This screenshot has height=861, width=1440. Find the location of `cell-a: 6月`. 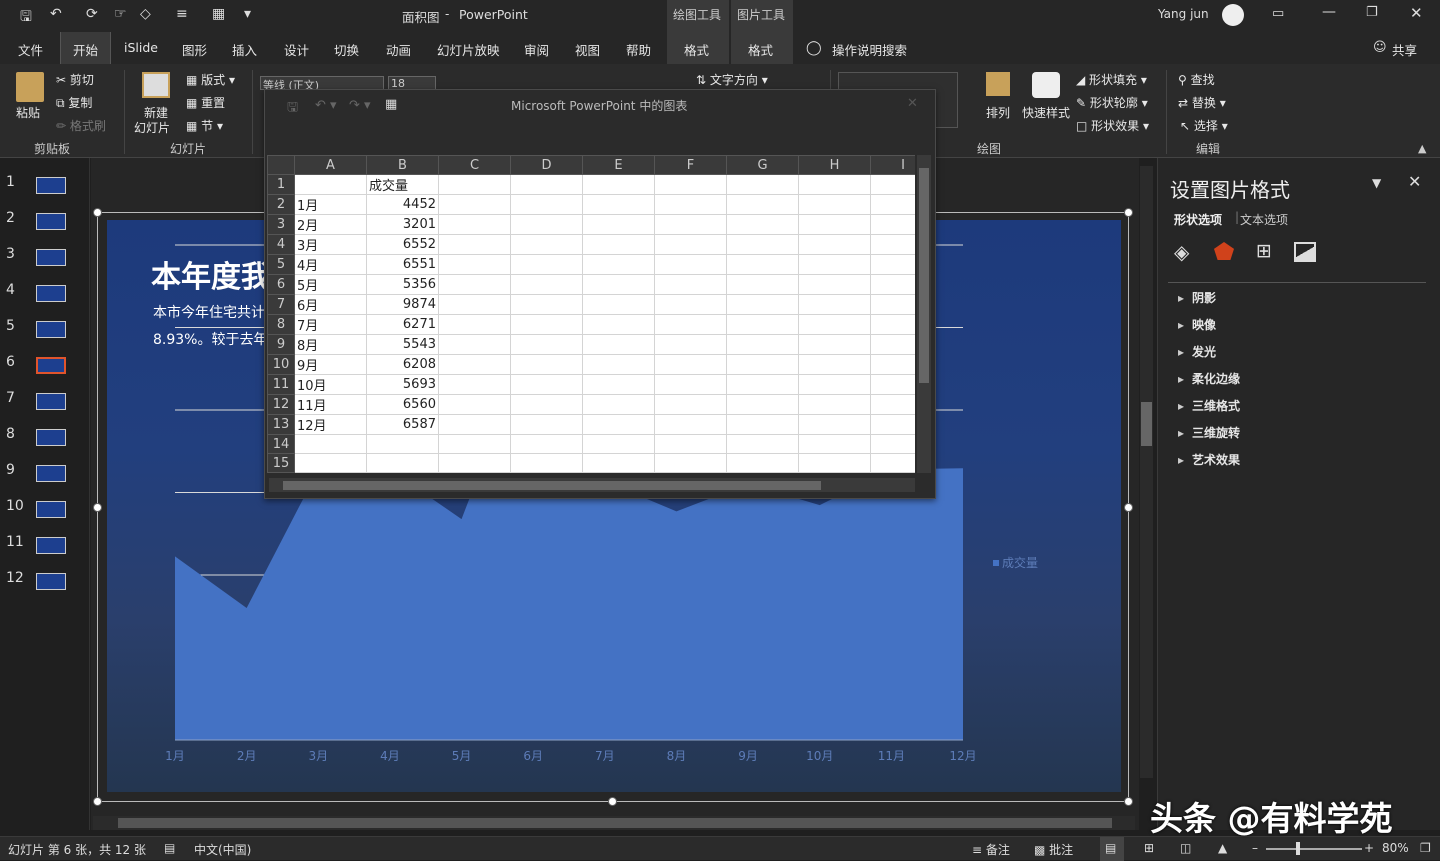

cell-a: 6月 is located at coordinates (330, 304).